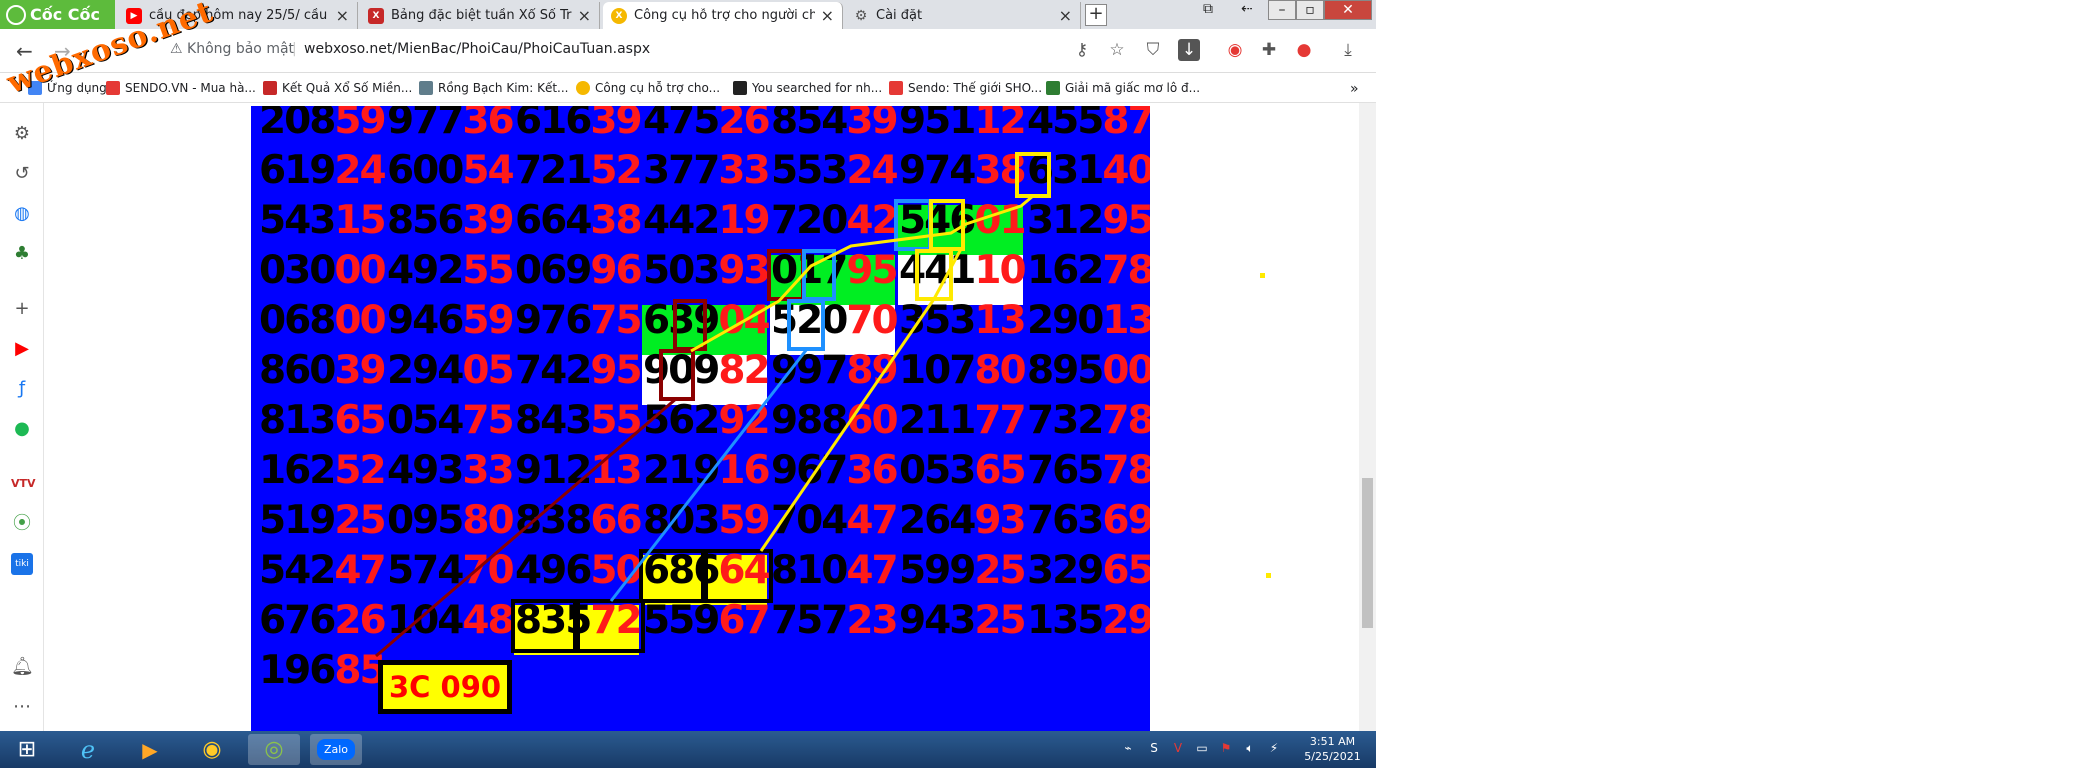 The width and height of the screenshot is (2074, 768). Describe the element at coordinates (1250, 749) in the screenshot. I see `volume-icon: 🔈︎` at that location.